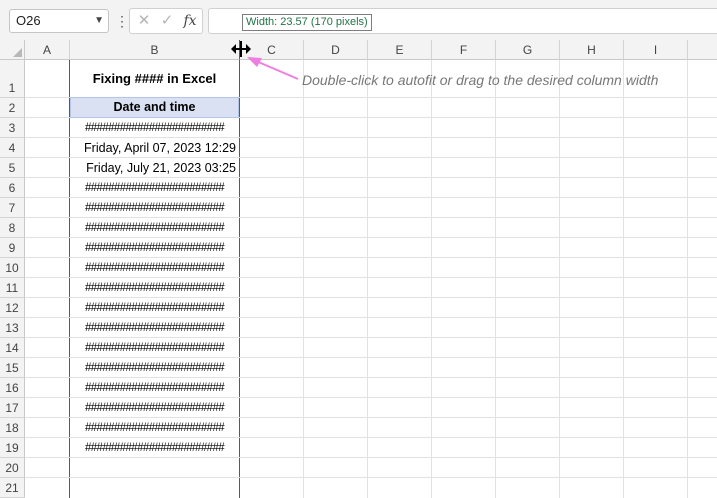  I want to click on row-header-13: 13, so click(12, 328).